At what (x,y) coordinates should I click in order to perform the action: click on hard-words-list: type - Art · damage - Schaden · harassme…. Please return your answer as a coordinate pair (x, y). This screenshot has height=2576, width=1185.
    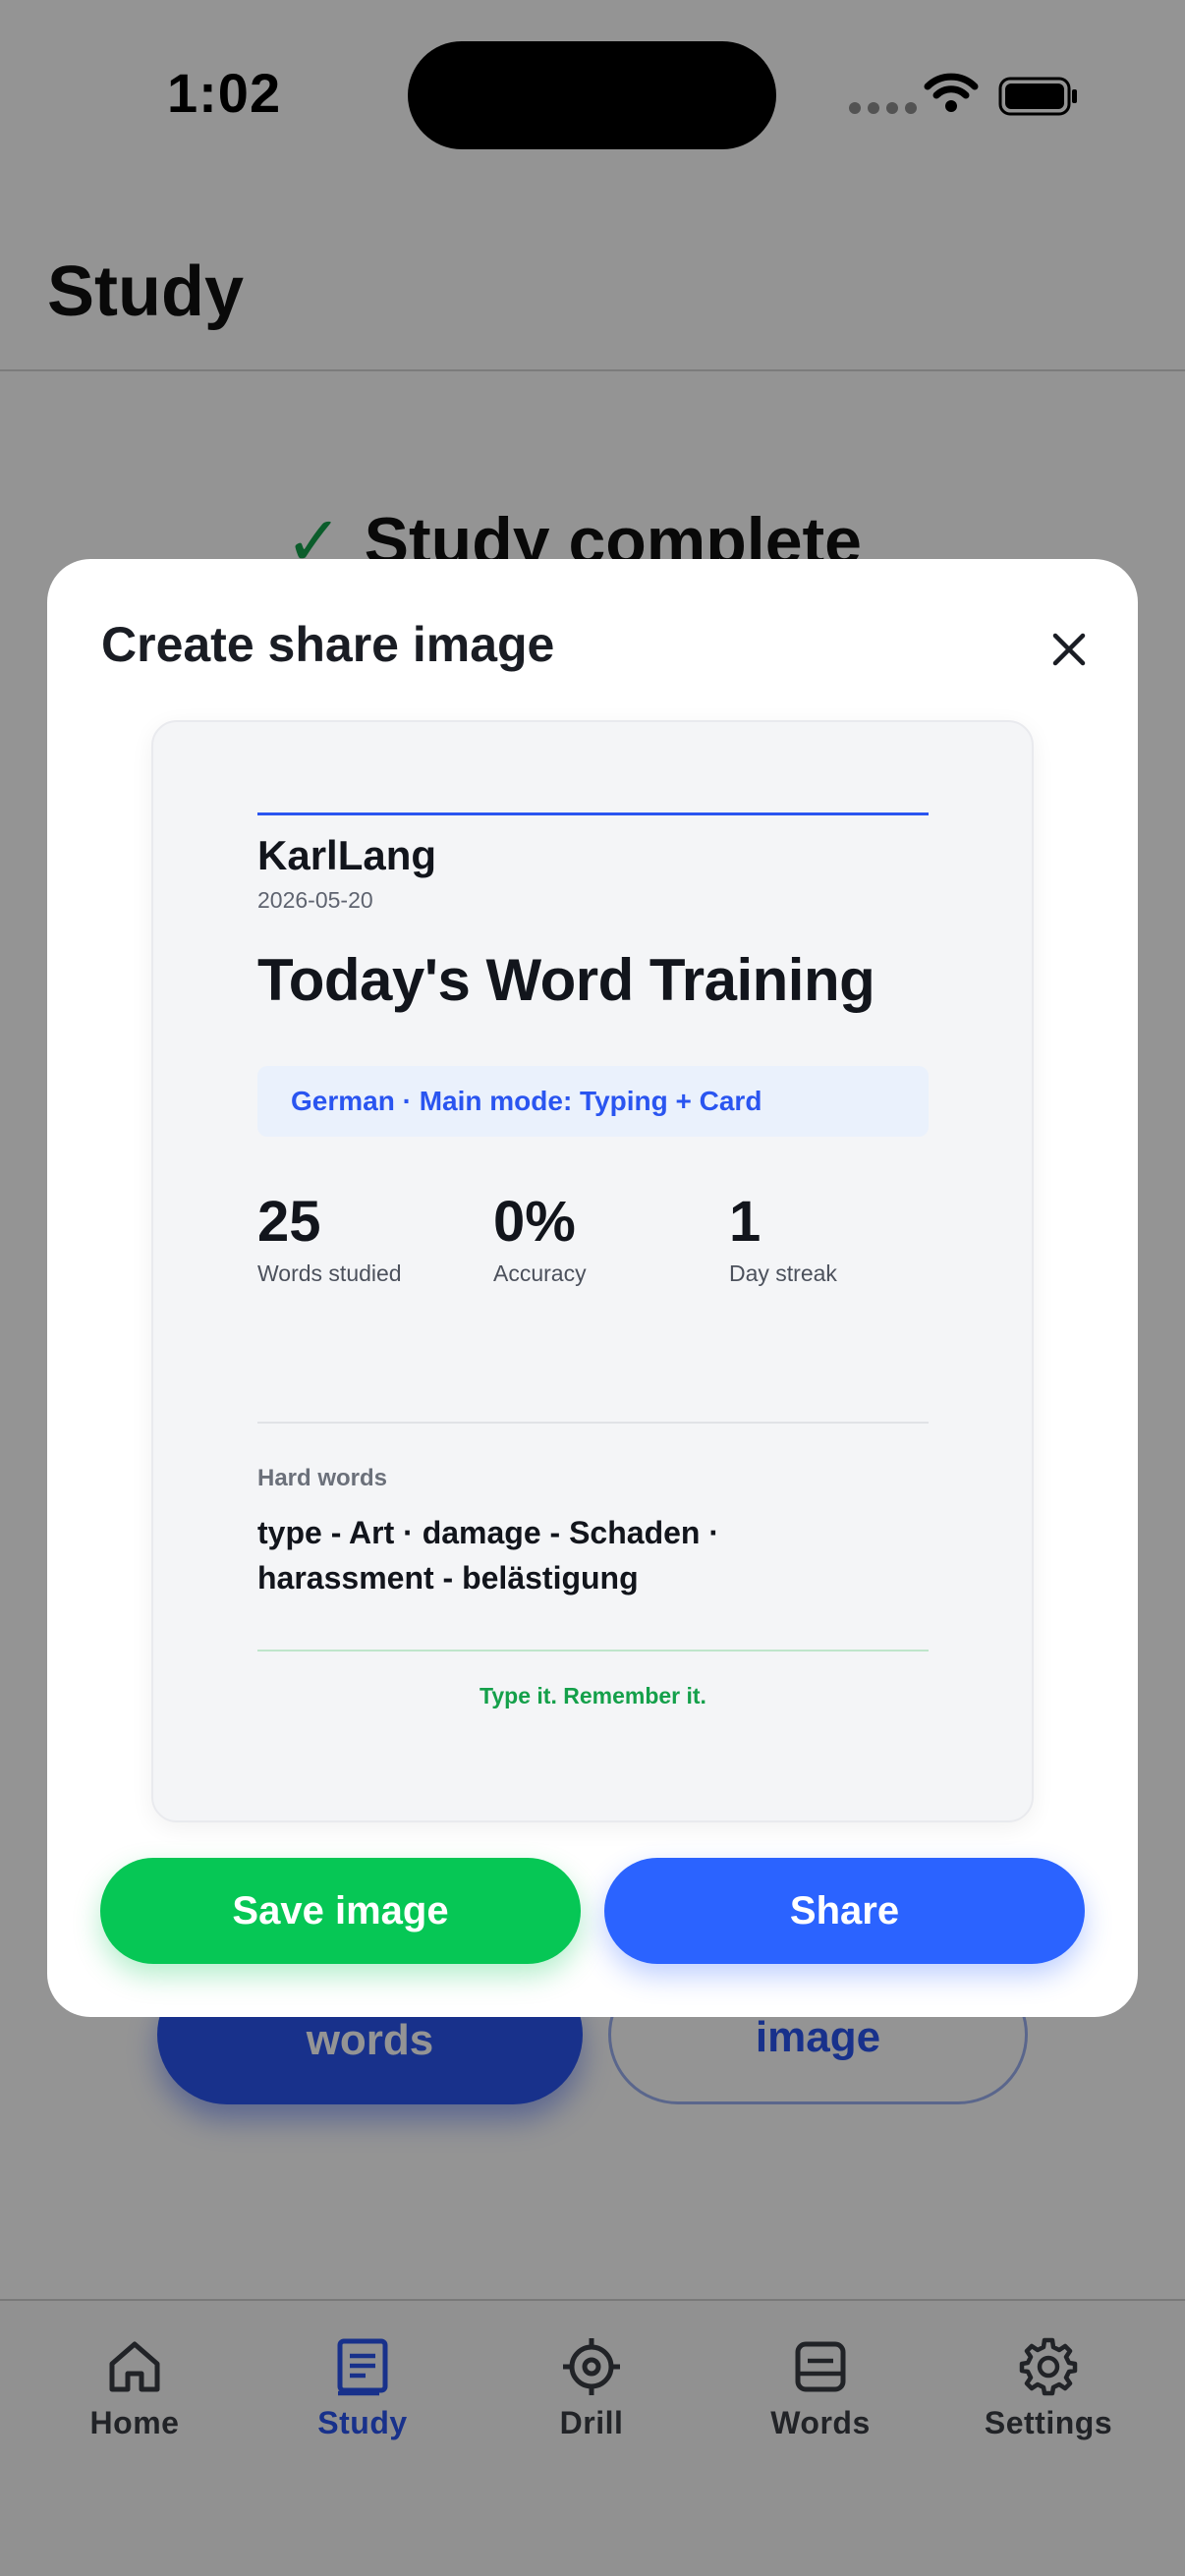
    Looking at the image, I should click on (488, 1555).